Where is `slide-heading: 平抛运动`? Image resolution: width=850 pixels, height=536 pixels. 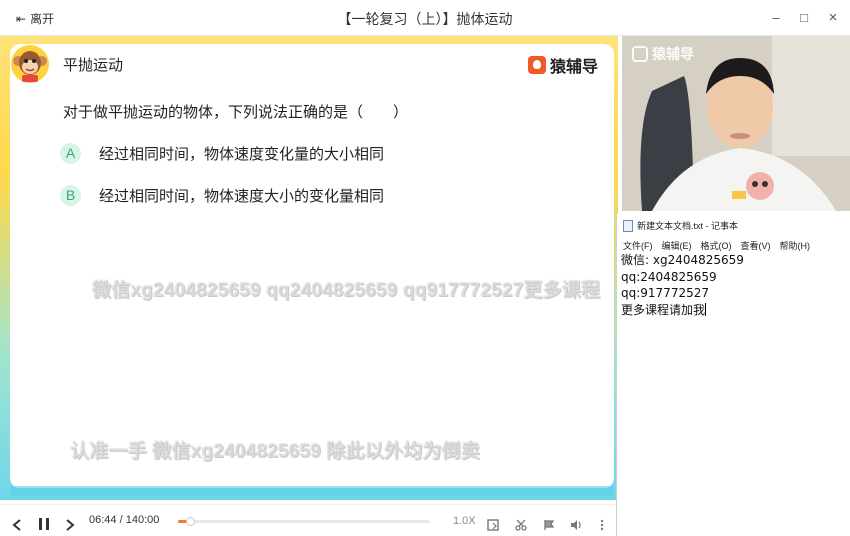 slide-heading: 平抛运动 is located at coordinates (93, 65).